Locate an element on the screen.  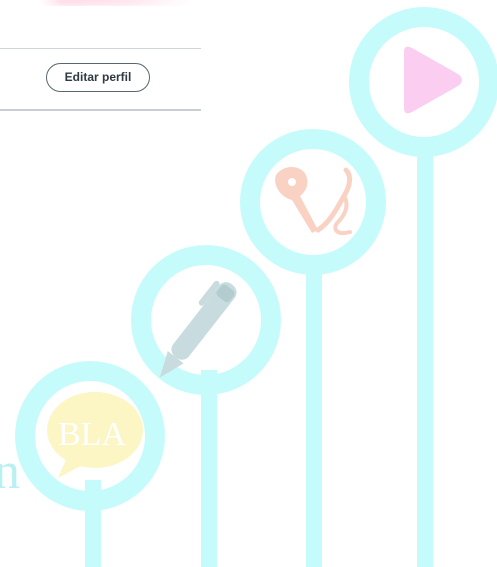
header-remnant is located at coordinates (115, 3).